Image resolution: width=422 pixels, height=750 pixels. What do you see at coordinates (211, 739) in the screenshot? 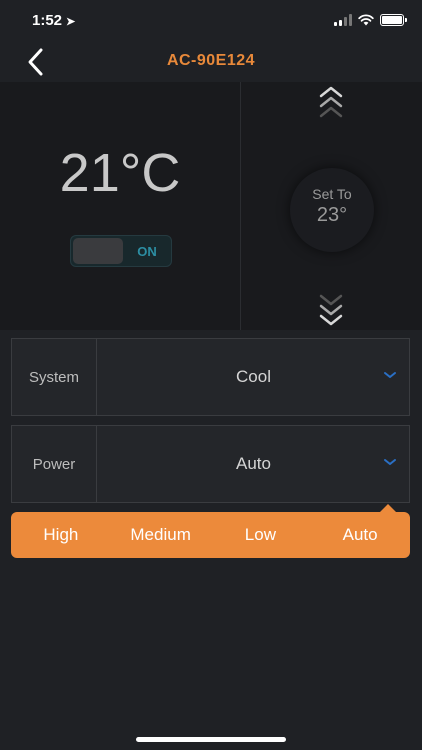
I see `home-indicator` at bounding box center [211, 739].